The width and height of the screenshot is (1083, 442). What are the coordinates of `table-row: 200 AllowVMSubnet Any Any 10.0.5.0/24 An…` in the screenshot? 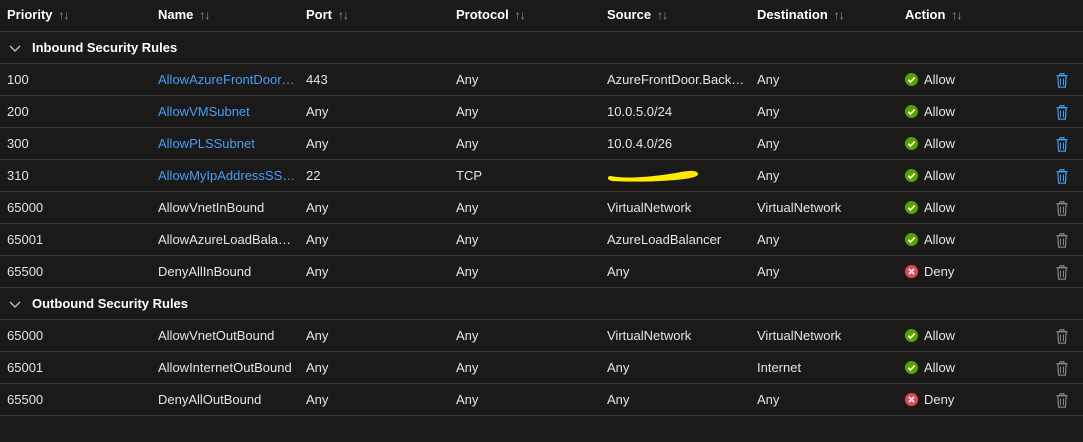 It's located at (541, 112).